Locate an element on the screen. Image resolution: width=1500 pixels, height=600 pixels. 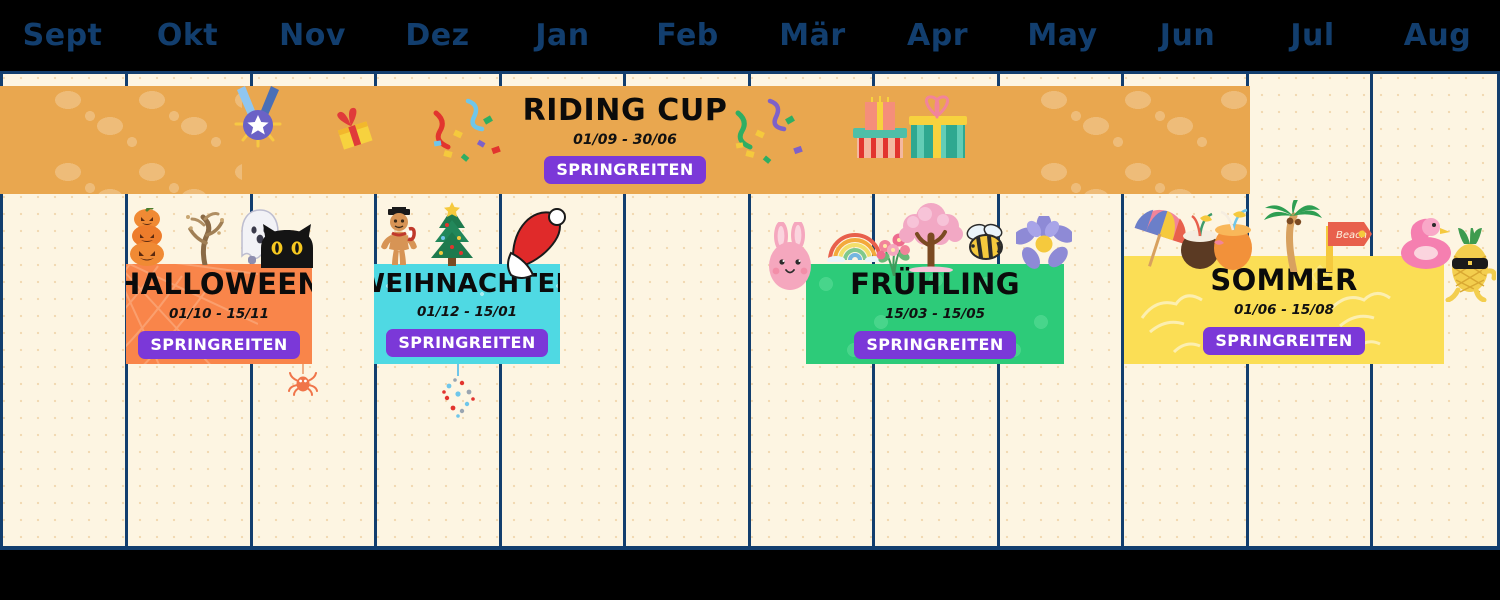
month-label-aug: Aug is located at coordinates (1437, 35).